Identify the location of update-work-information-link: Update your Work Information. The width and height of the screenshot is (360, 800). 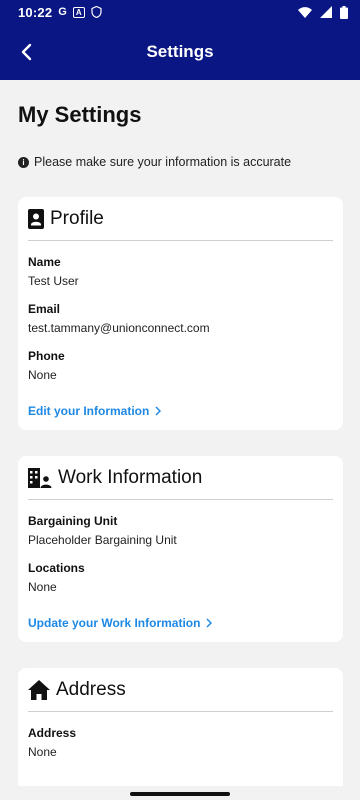
(120, 623).